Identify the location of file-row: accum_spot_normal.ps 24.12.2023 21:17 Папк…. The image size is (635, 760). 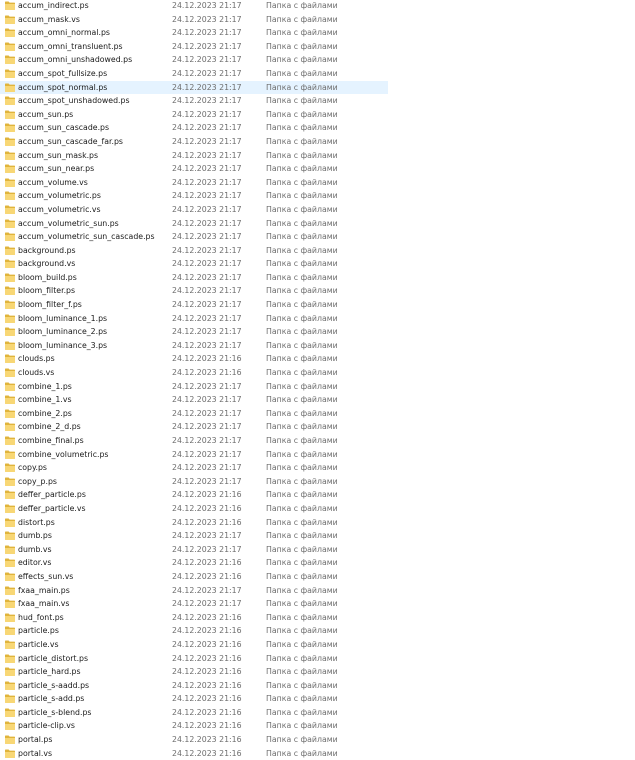
(317, 87).